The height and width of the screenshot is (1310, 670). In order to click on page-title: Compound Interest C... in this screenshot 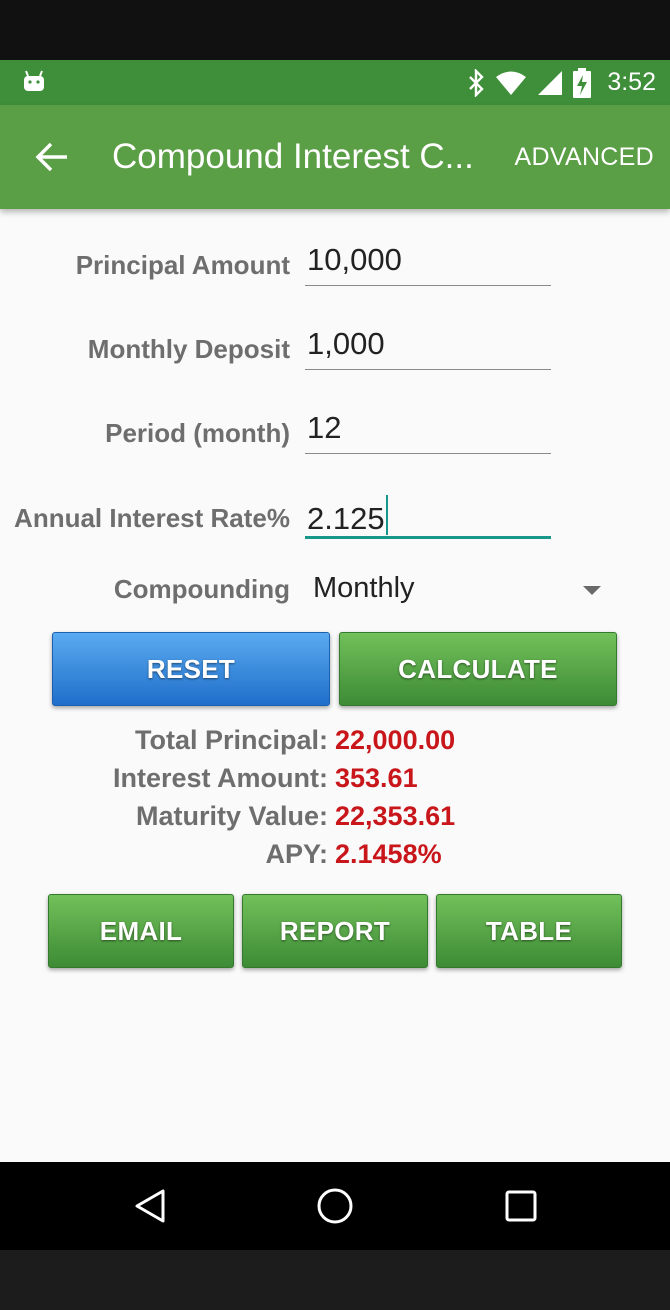, I will do `click(293, 156)`.